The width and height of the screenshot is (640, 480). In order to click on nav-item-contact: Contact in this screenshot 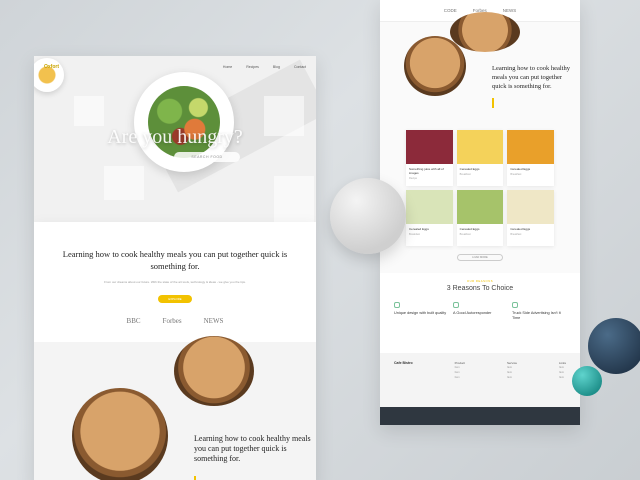, I will do `click(300, 67)`.